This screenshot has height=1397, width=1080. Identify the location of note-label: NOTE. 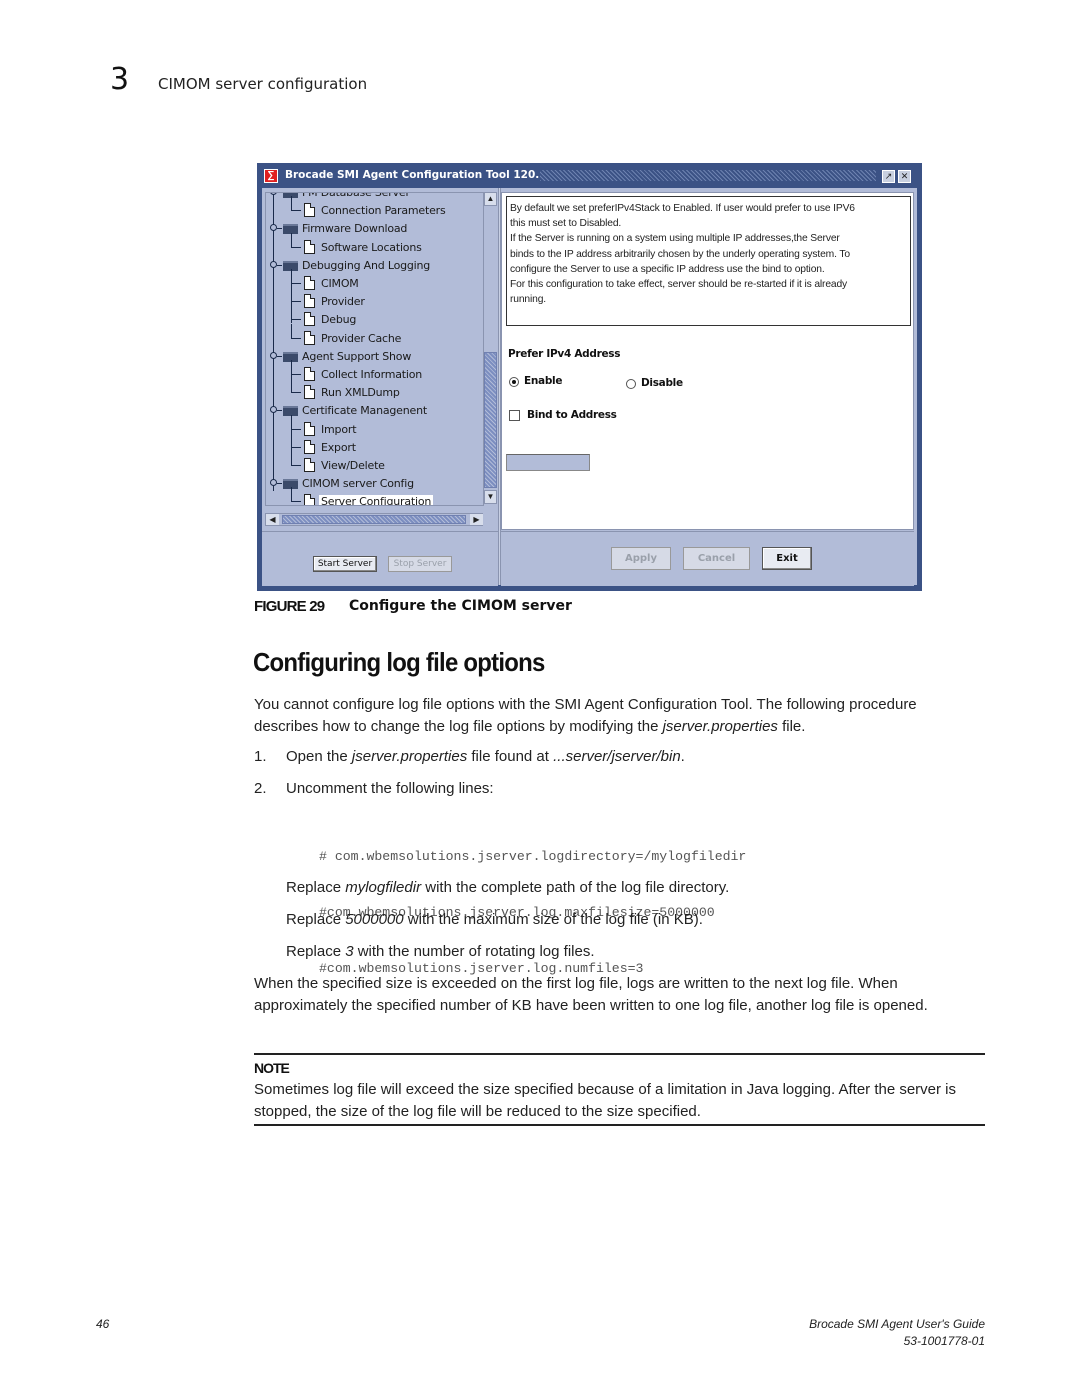
(272, 1068).